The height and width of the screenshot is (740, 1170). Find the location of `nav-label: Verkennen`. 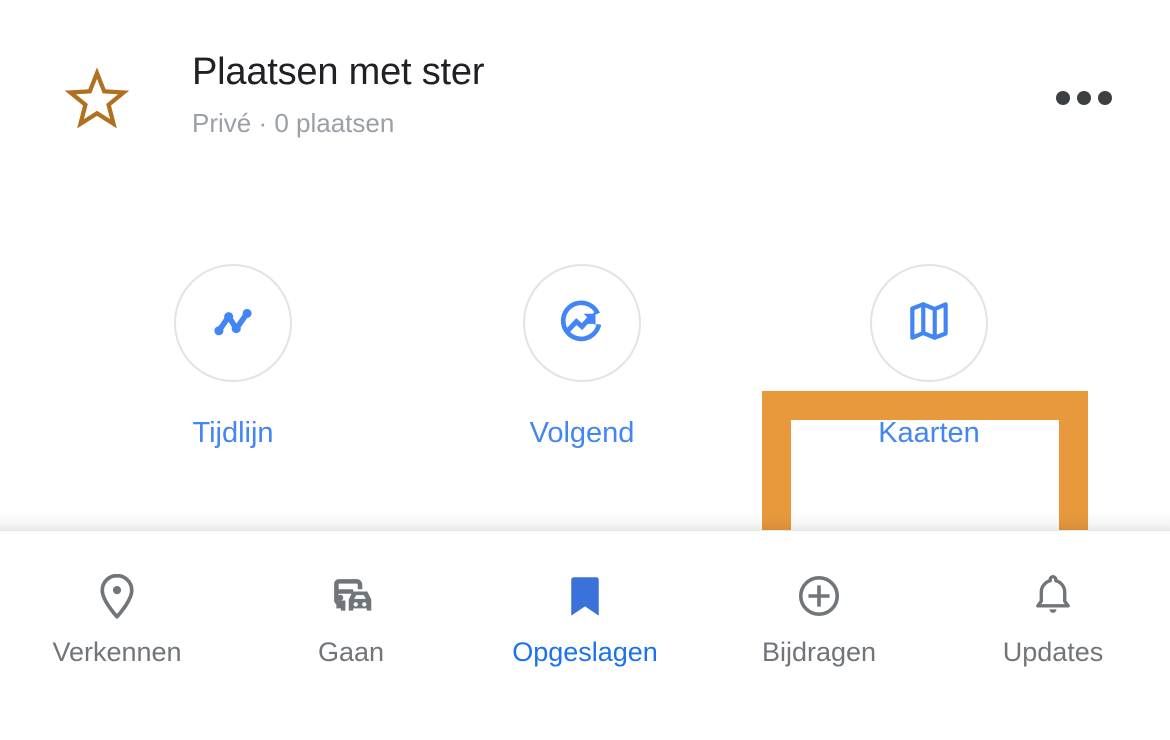

nav-label: Verkennen is located at coordinates (117, 652).